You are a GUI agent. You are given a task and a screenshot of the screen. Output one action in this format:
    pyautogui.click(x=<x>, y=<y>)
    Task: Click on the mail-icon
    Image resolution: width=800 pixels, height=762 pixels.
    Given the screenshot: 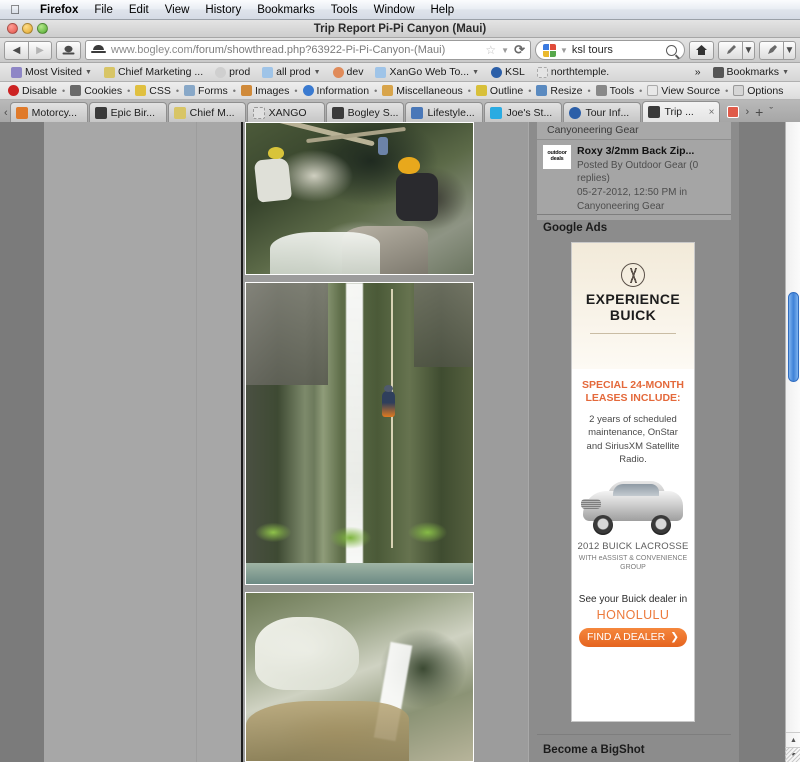 What is the action you would take?
    pyautogui.click(x=733, y=112)
    